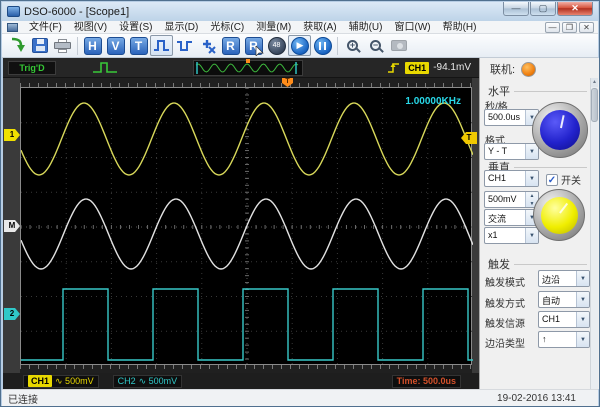 The image size is (600, 407). I want to click on trigger-source-label: 触发信源, so click(505, 324).